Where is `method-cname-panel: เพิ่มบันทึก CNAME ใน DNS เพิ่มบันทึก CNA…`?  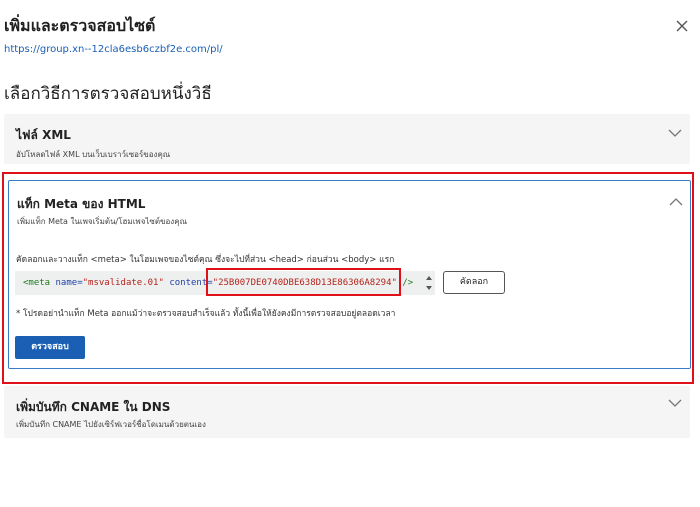 method-cname-panel: เพิ่มบันทึก CNAME ใน DNS เพิ่มบันทึก CNA… is located at coordinates (347, 412).